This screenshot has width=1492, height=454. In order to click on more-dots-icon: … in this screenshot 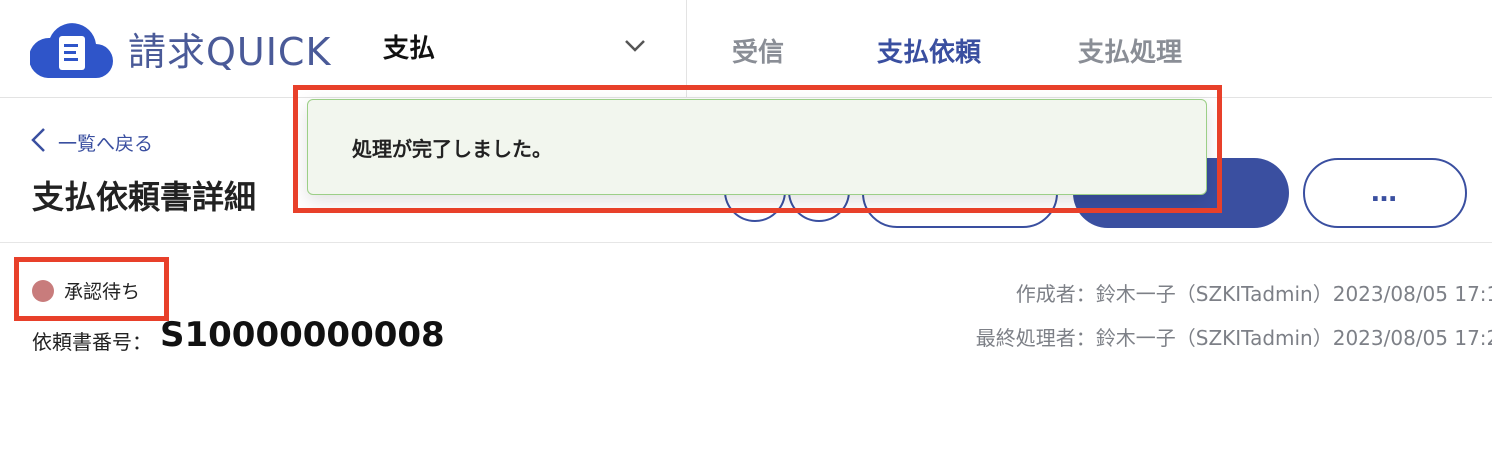, I will do `click(1385, 193)`.